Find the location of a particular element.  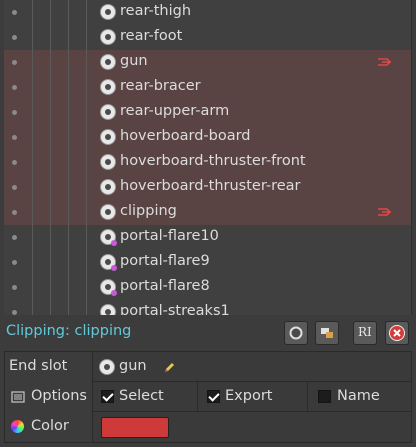

tree-item-label: portal-flare9 is located at coordinates (165, 261).